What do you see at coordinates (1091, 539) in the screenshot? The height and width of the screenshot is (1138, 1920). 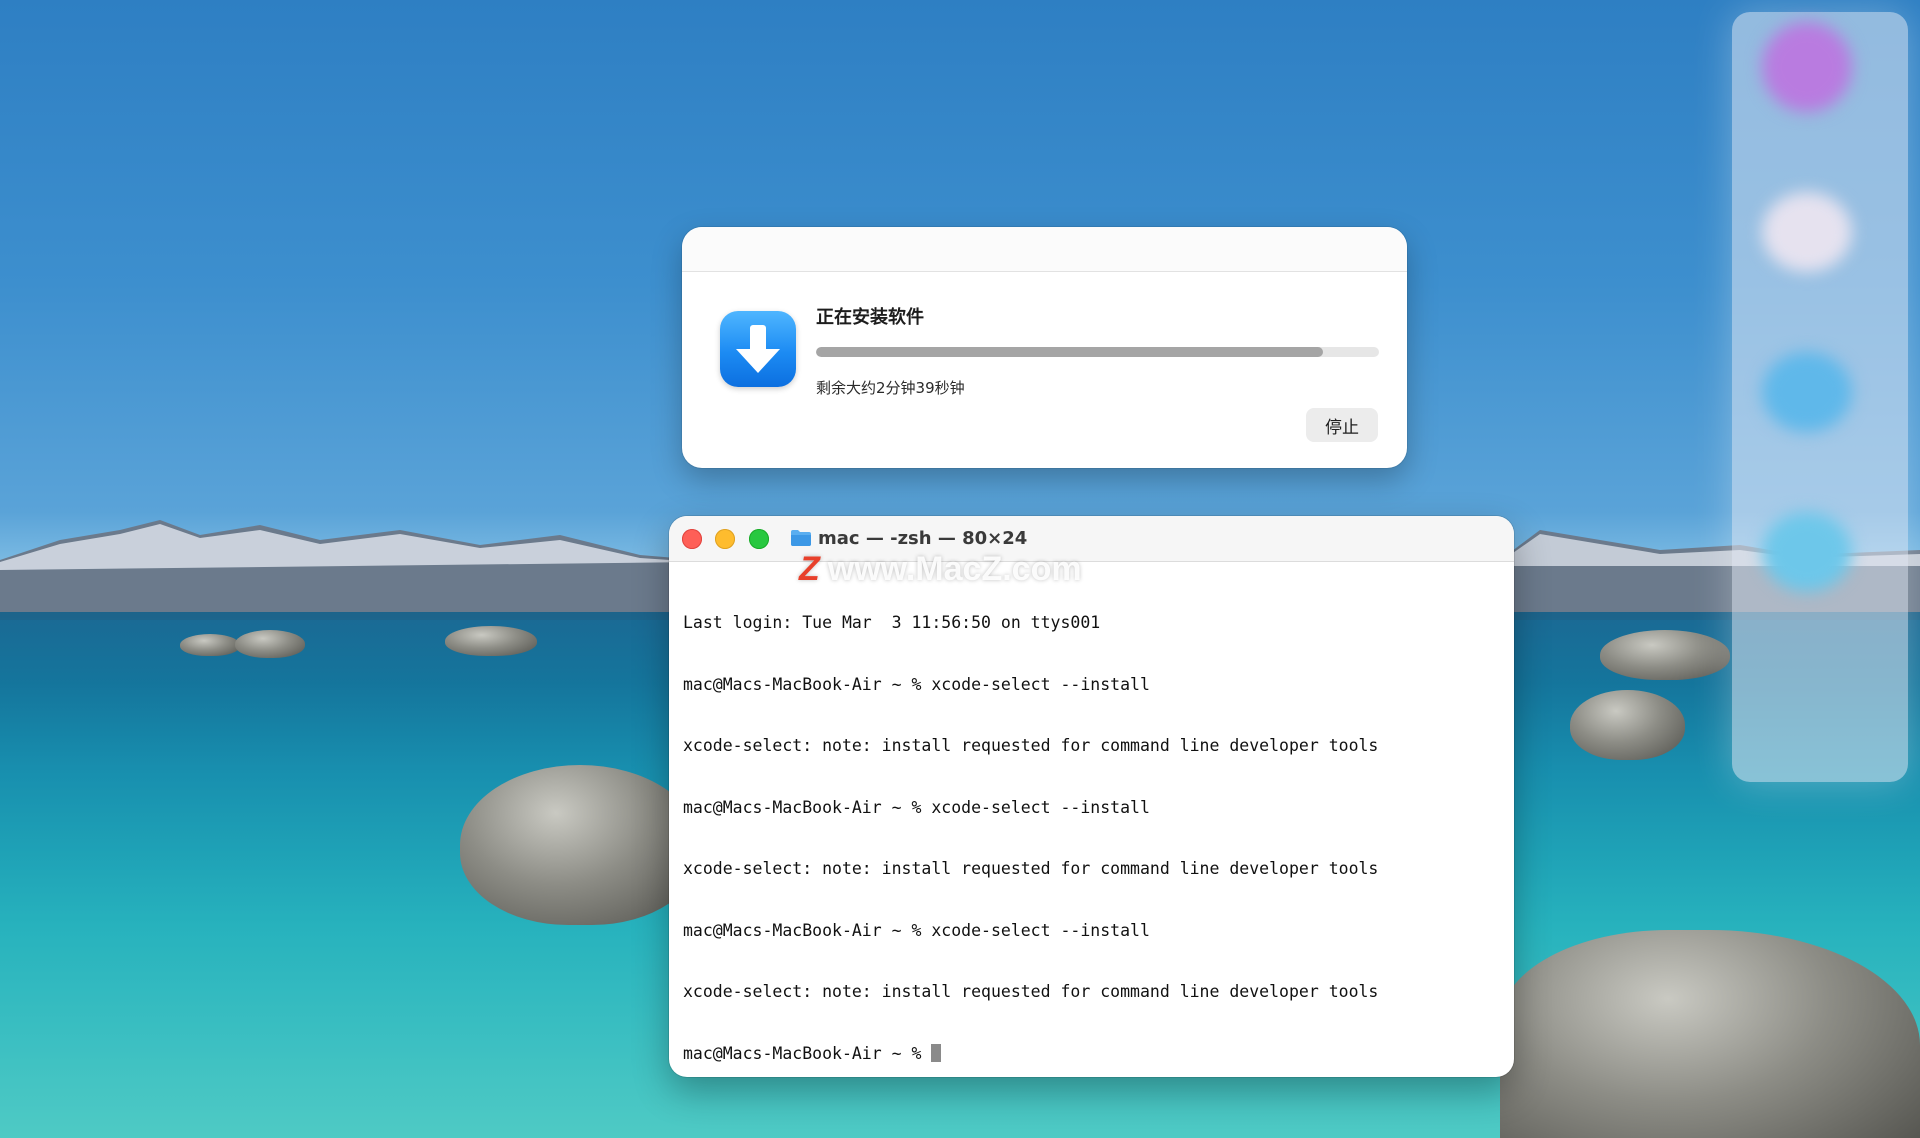 I see `terminal-titlebar: mac — -zsh — 80×24` at bounding box center [1091, 539].